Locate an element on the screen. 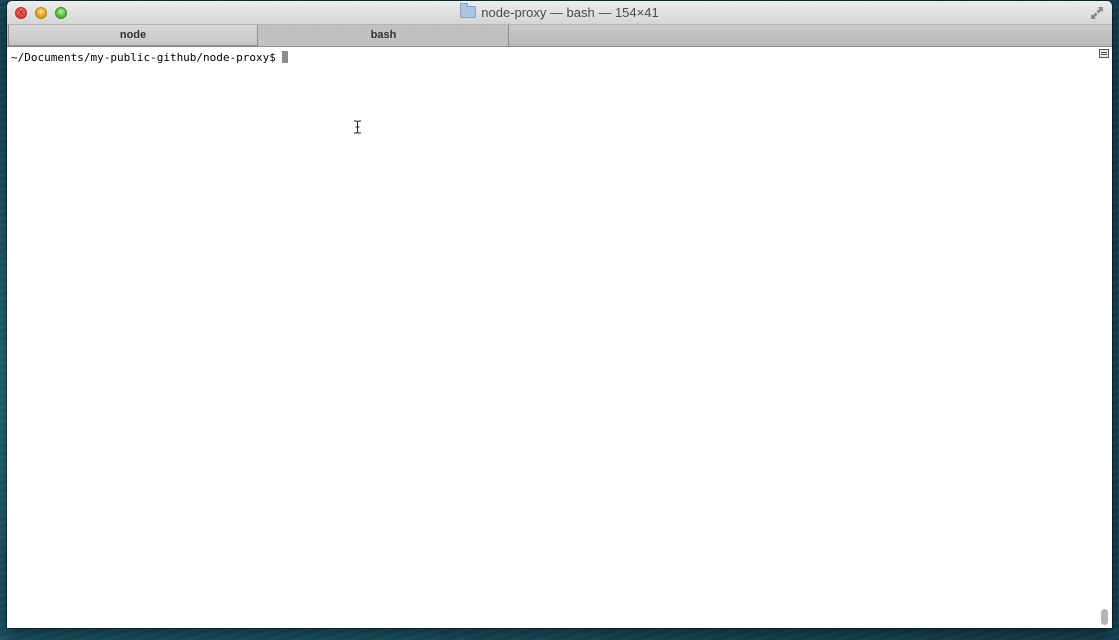  text-cursor is located at coordinates (284, 57).